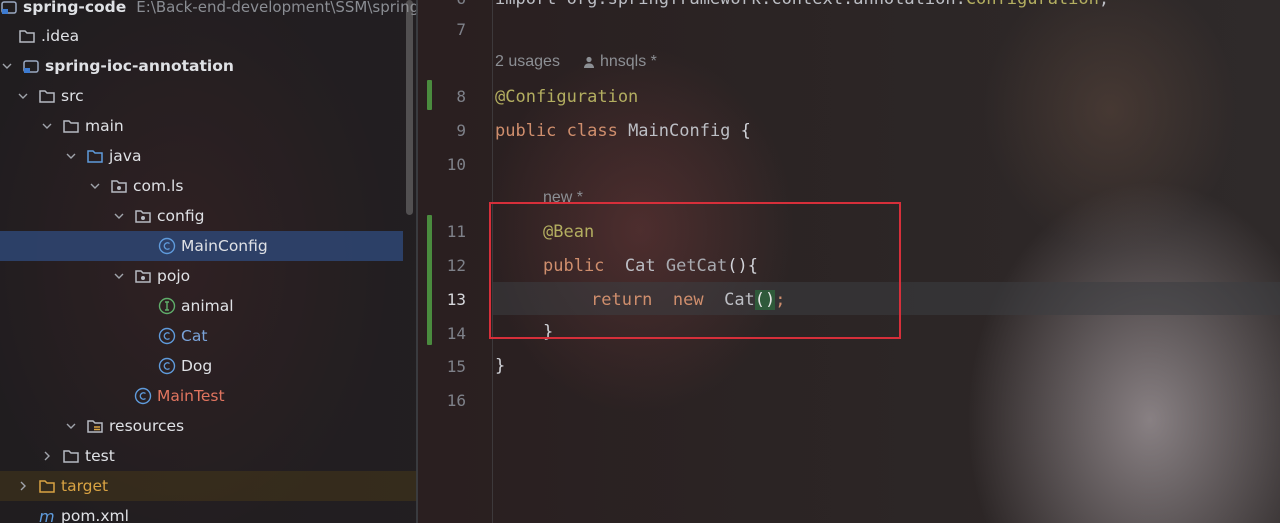 The image size is (1280, 523). I want to click on source-folder-icon, so click(95, 156).